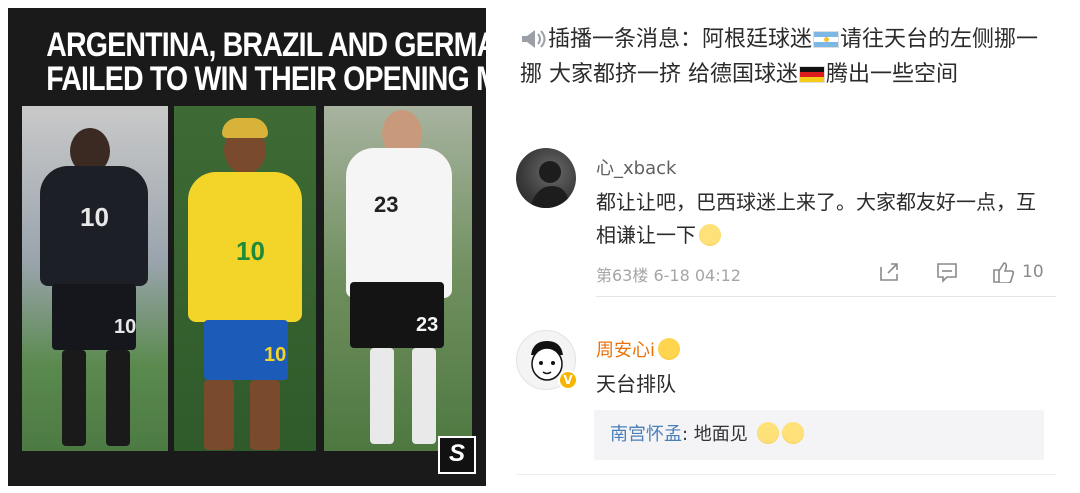 The height and width of the screenshot is (493, 1080). I want to click on sub-reply-username: 南宫怀孟, so click(646, 434).